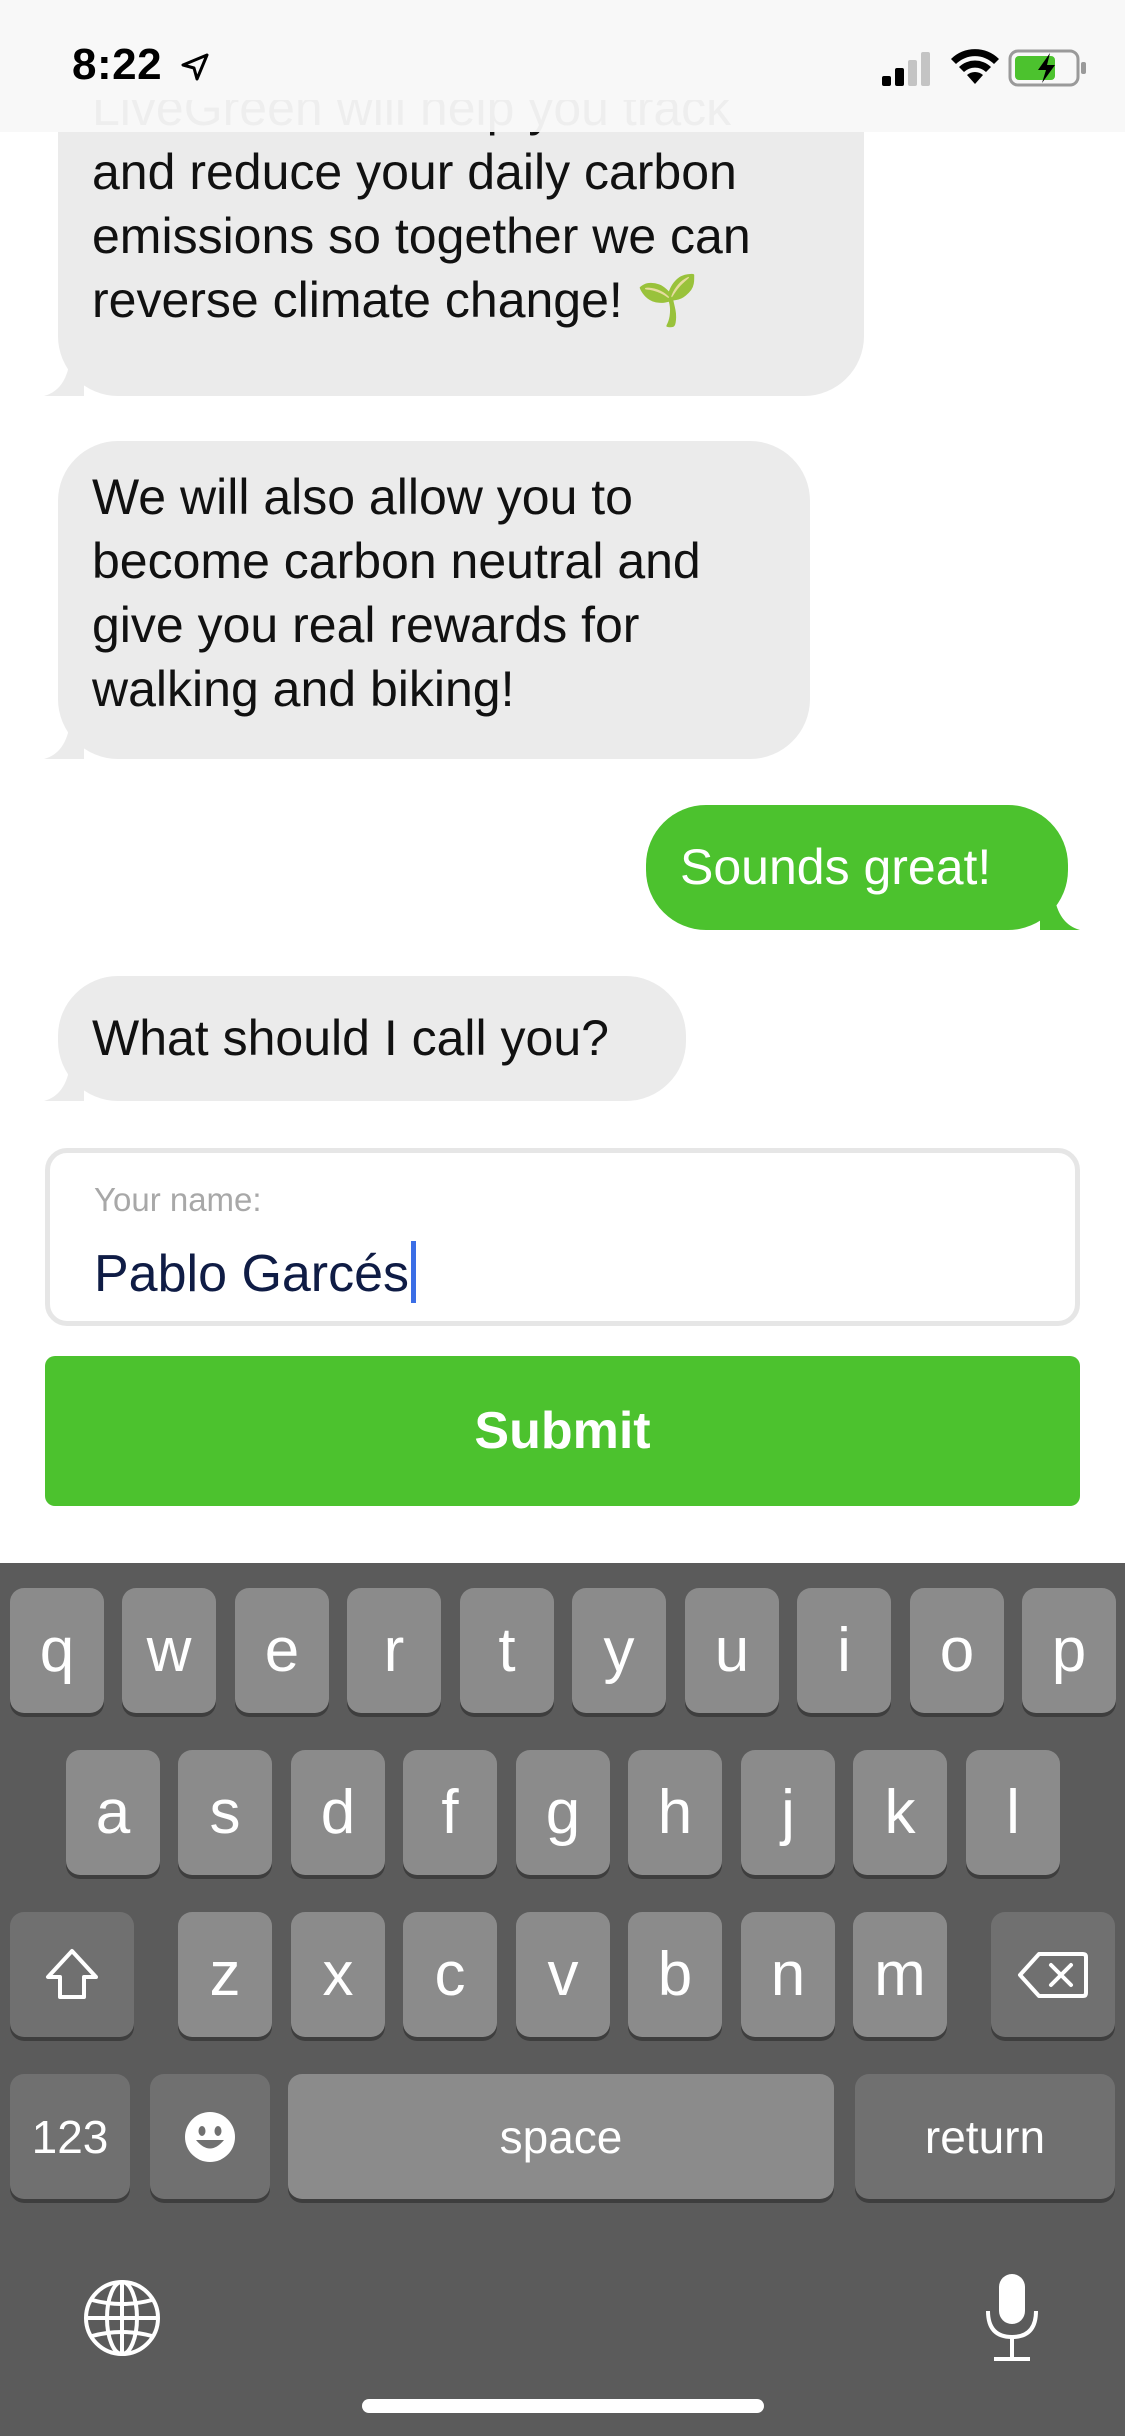  I want to click on key-u: u, so click(732, 1650).